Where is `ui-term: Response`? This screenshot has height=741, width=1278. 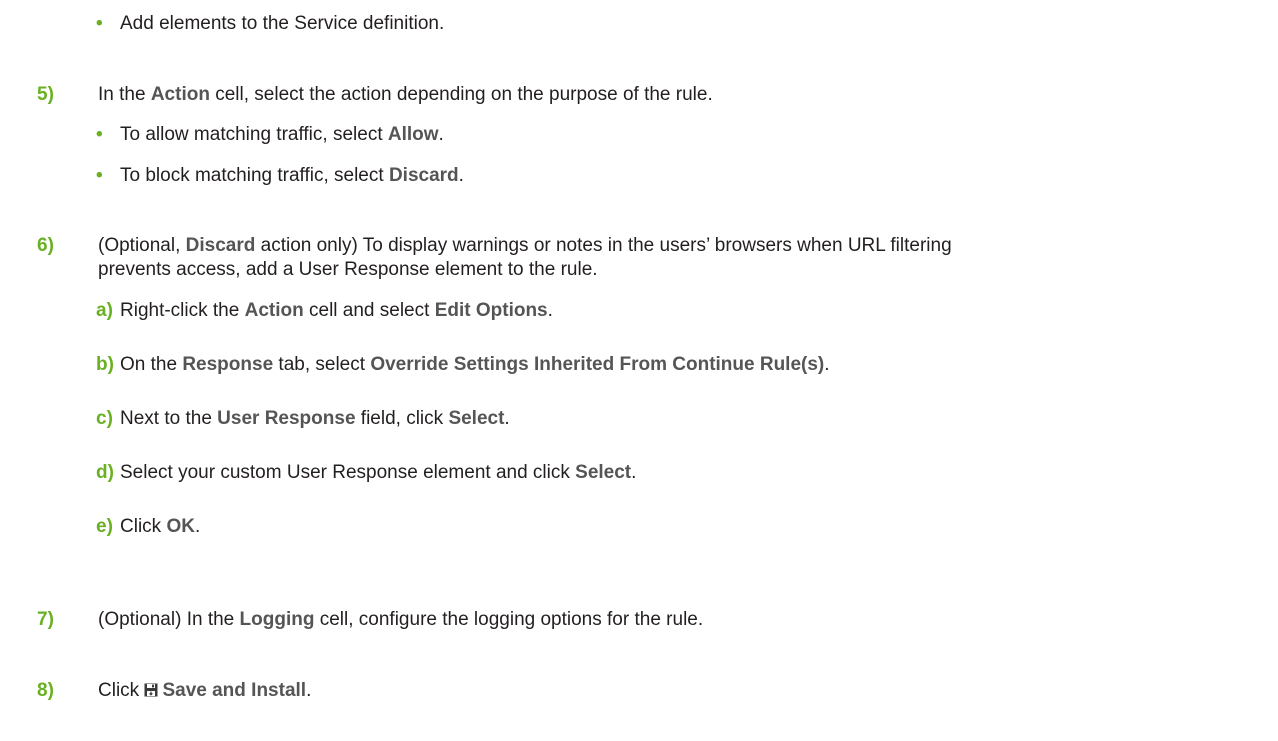
ui-term: Response is located at coordinates (228, 364).